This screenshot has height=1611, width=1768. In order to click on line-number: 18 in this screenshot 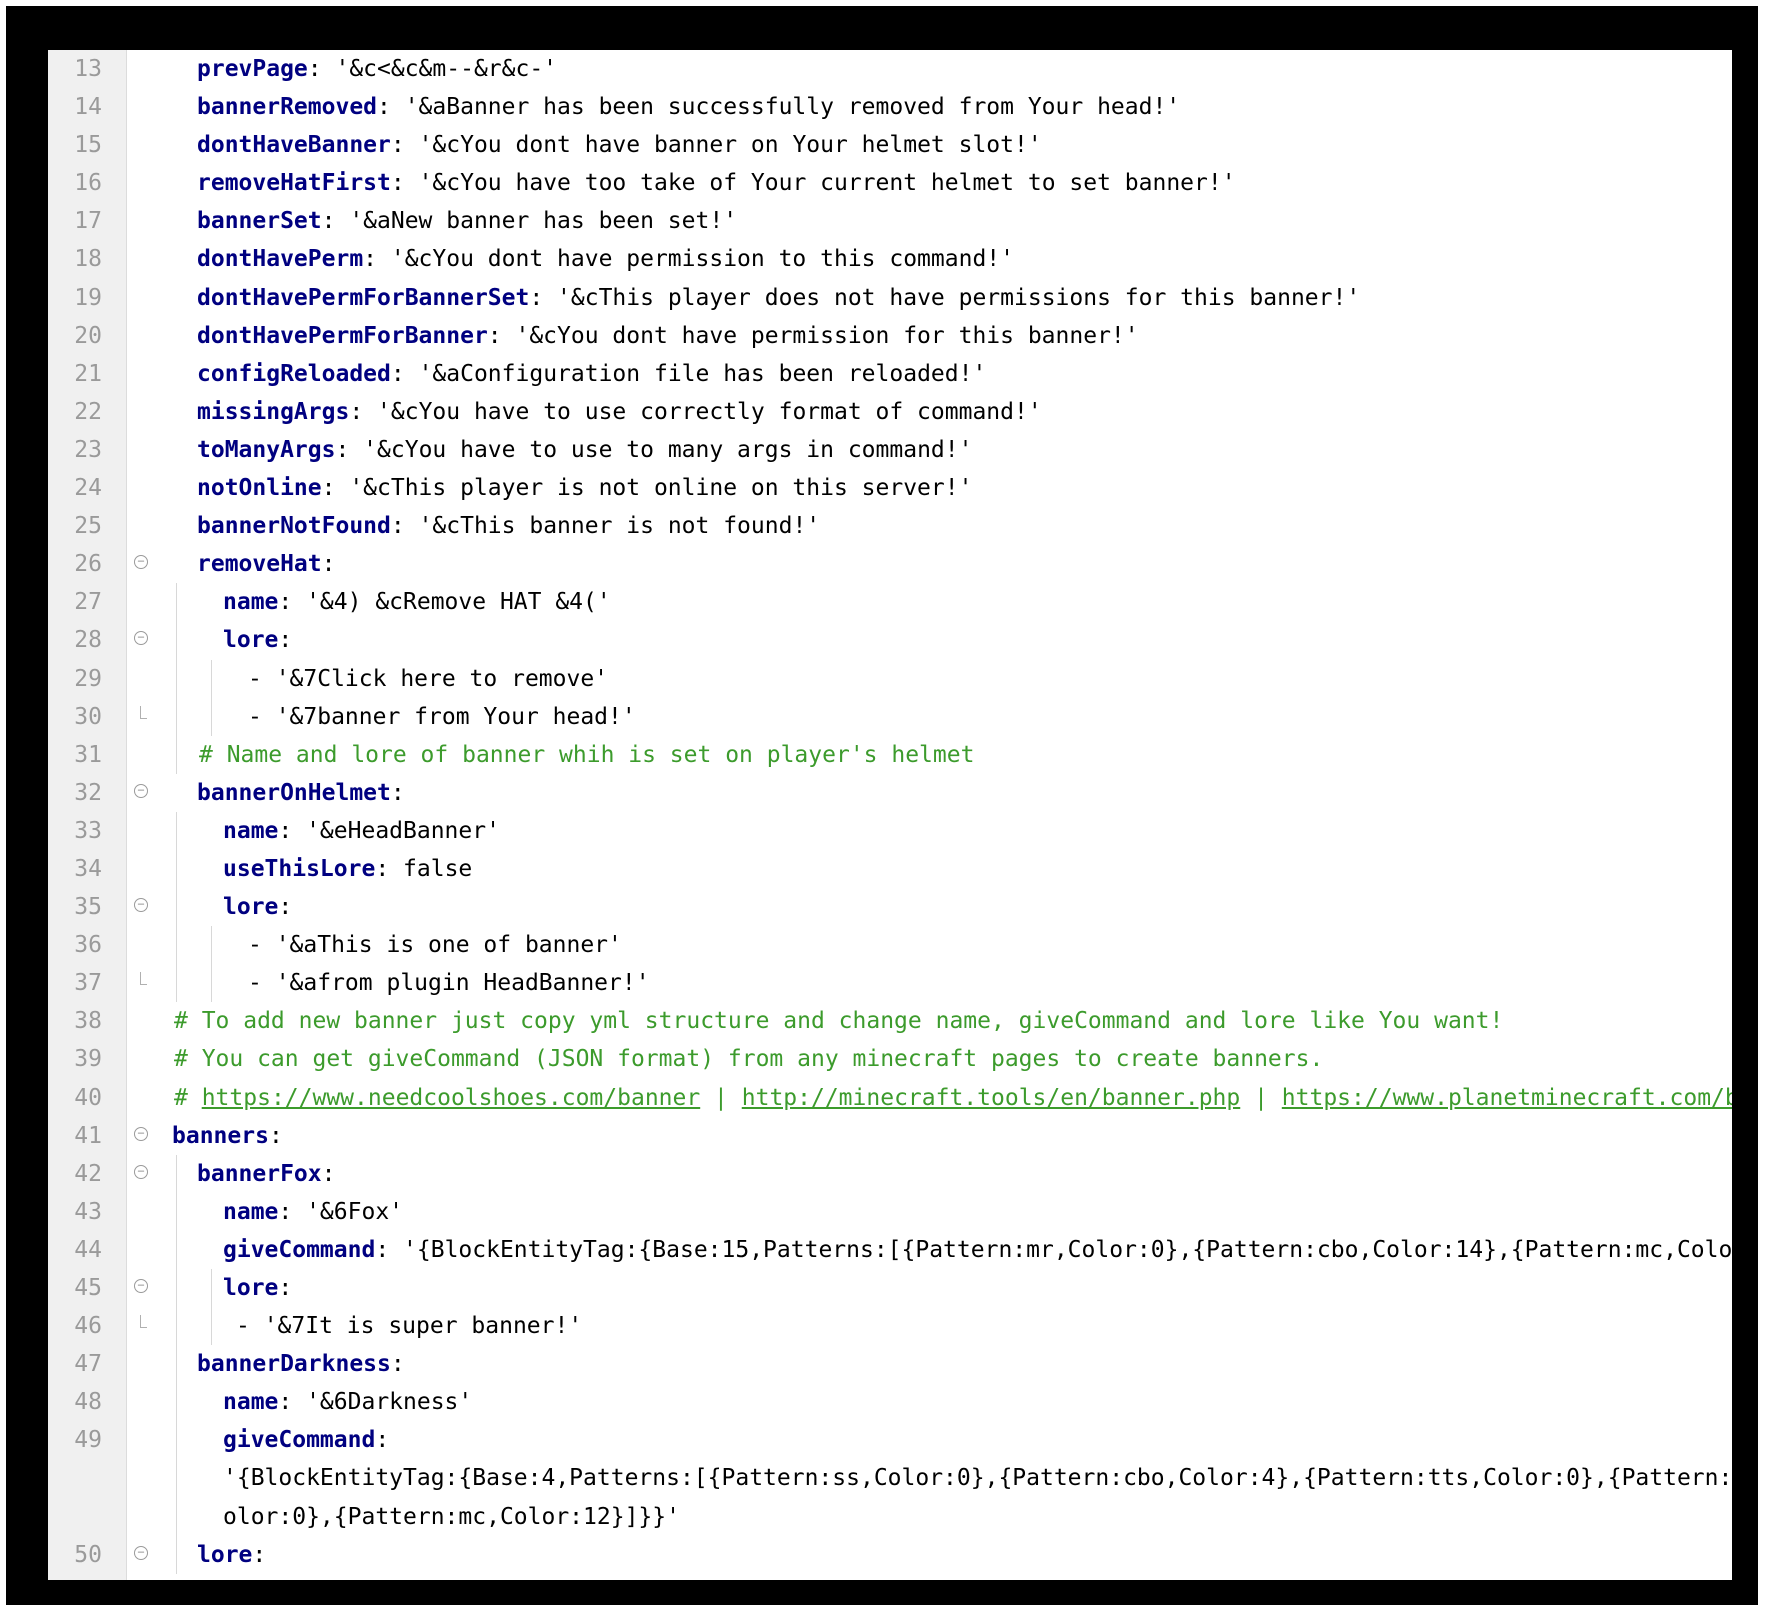, I will do `click(88, 259)`.